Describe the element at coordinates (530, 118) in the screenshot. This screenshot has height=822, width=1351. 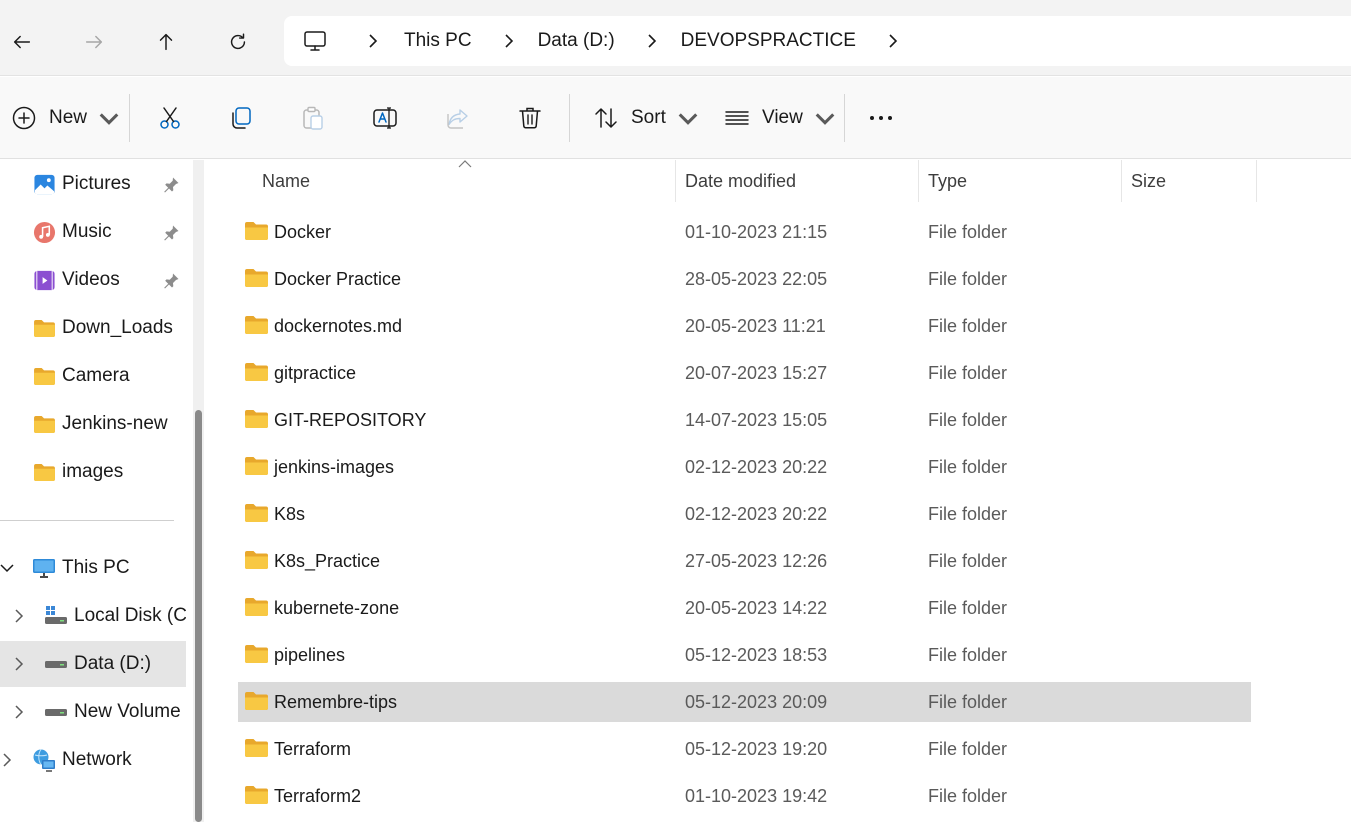
I see `delete-button` at that location.